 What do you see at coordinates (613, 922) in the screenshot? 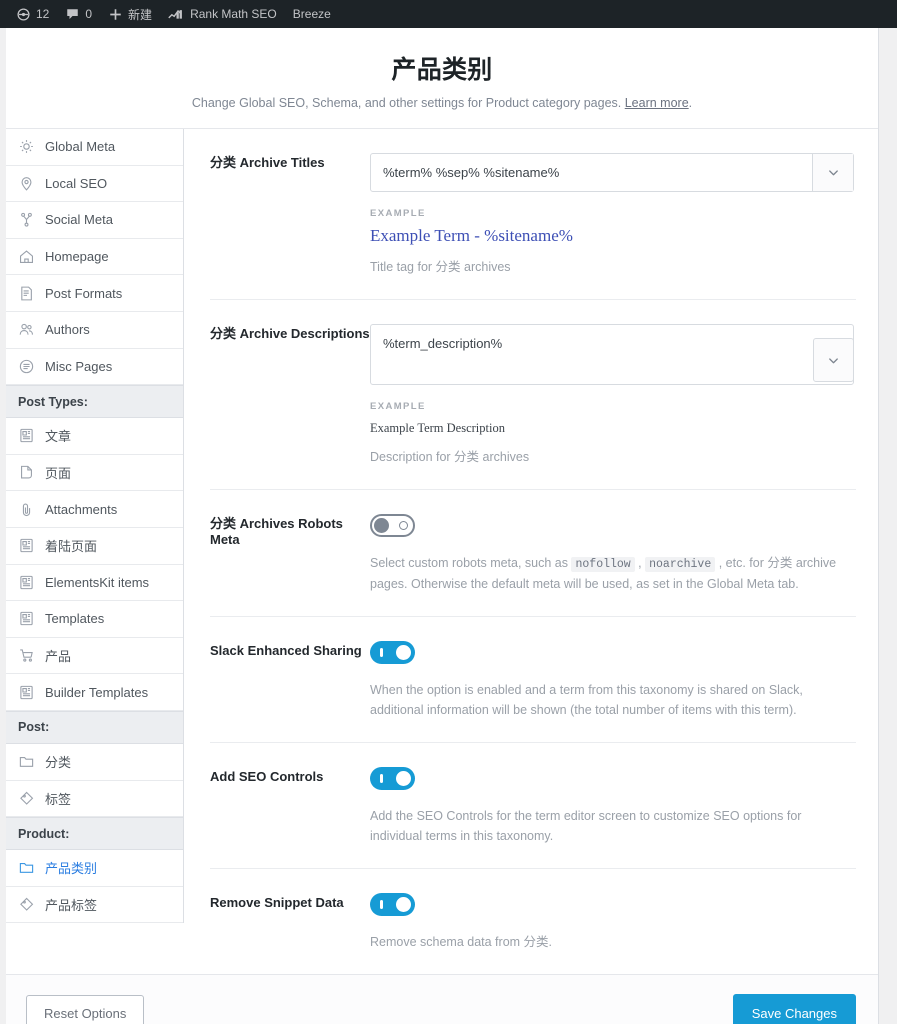
I see `field-control-remove-snippet-data: Remove schema data from 分类.` at bounding box center [613, 922].